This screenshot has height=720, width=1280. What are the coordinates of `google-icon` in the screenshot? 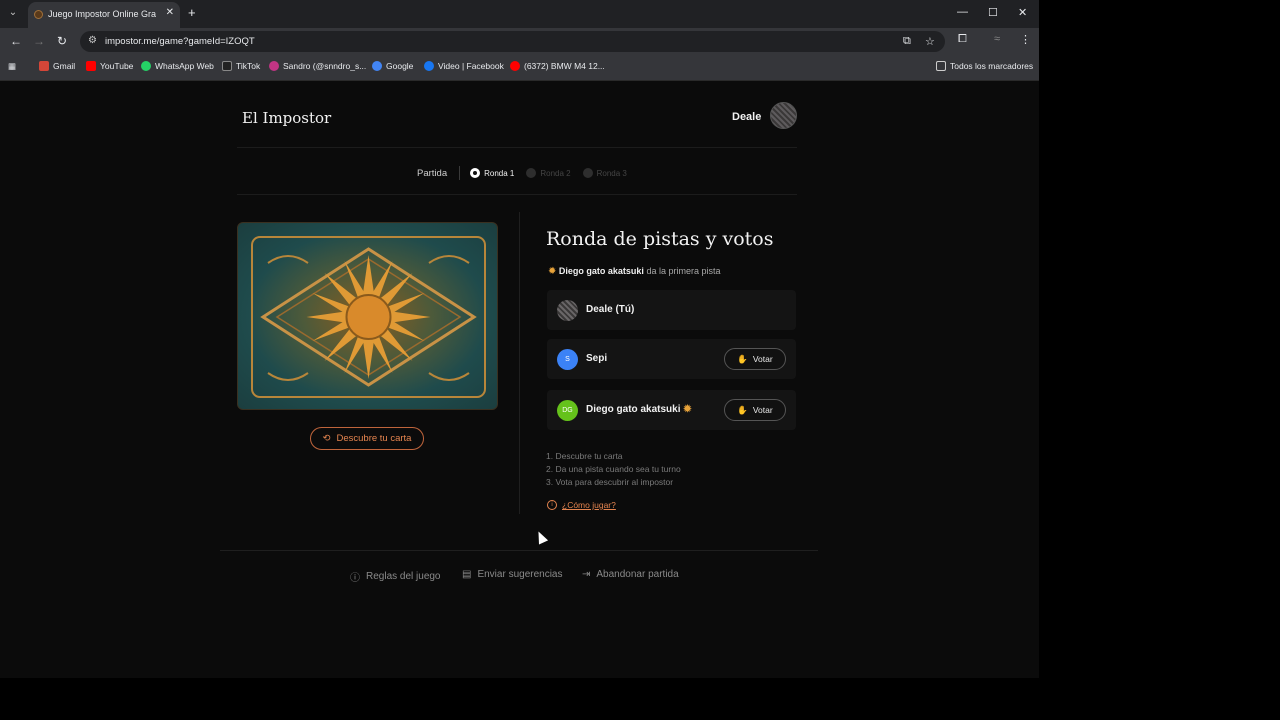 It's located at (377, 66).